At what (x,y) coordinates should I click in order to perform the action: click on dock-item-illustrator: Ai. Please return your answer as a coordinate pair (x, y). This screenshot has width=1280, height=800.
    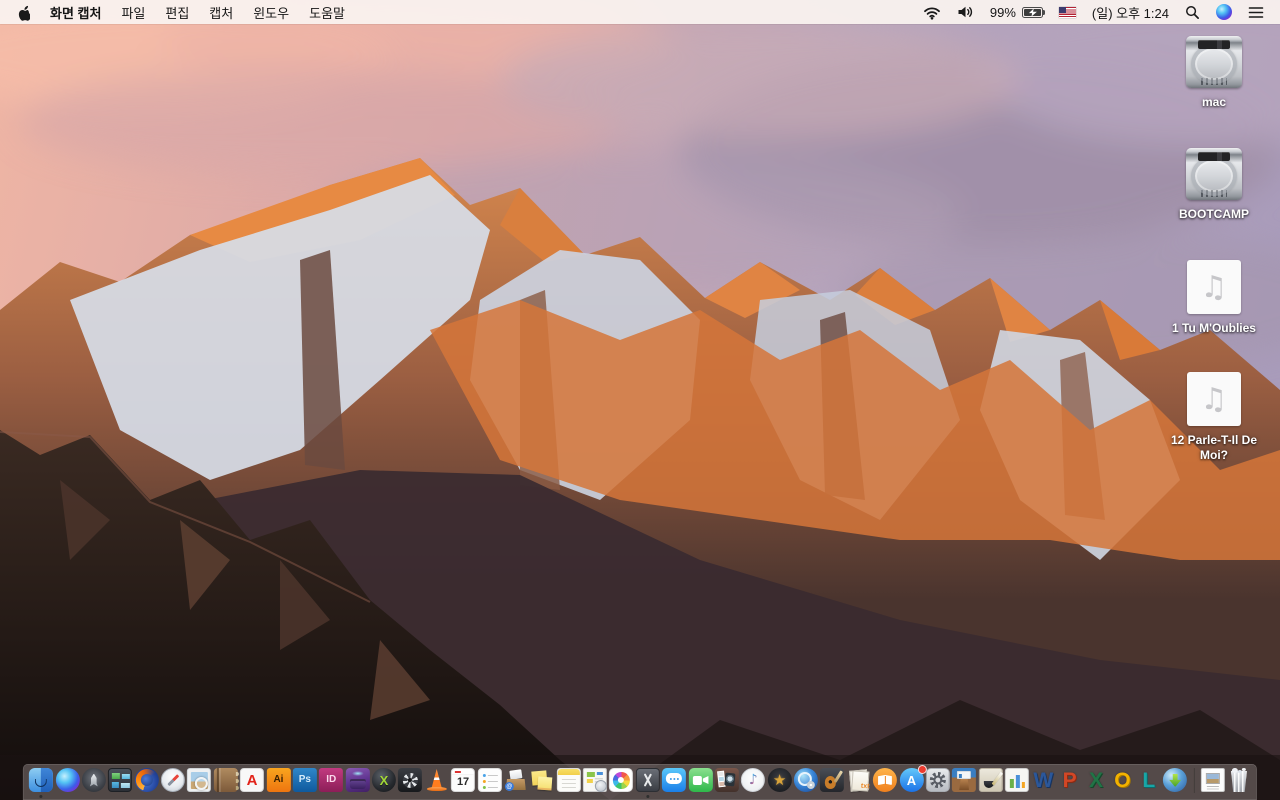
    Looking at the image, I should click on (278, 780).